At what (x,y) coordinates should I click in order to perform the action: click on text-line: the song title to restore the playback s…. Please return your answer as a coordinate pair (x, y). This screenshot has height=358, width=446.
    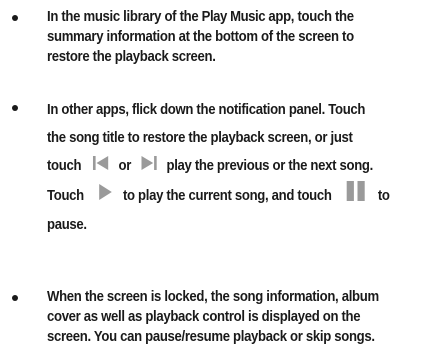
    Looking at the image, I should click on (200, 138).